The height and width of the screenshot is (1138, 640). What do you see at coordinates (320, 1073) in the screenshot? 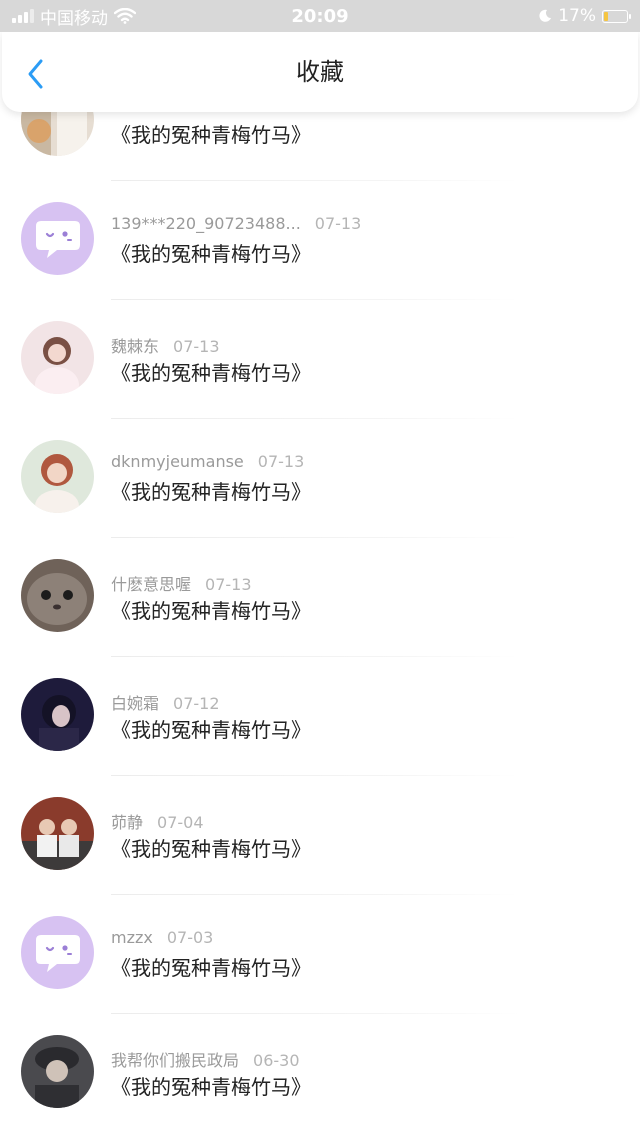
I see `list-item: 我帮你们搬民政局 06-30 《我的冤种青梅竹马》` at bounding box center [320, 1073].